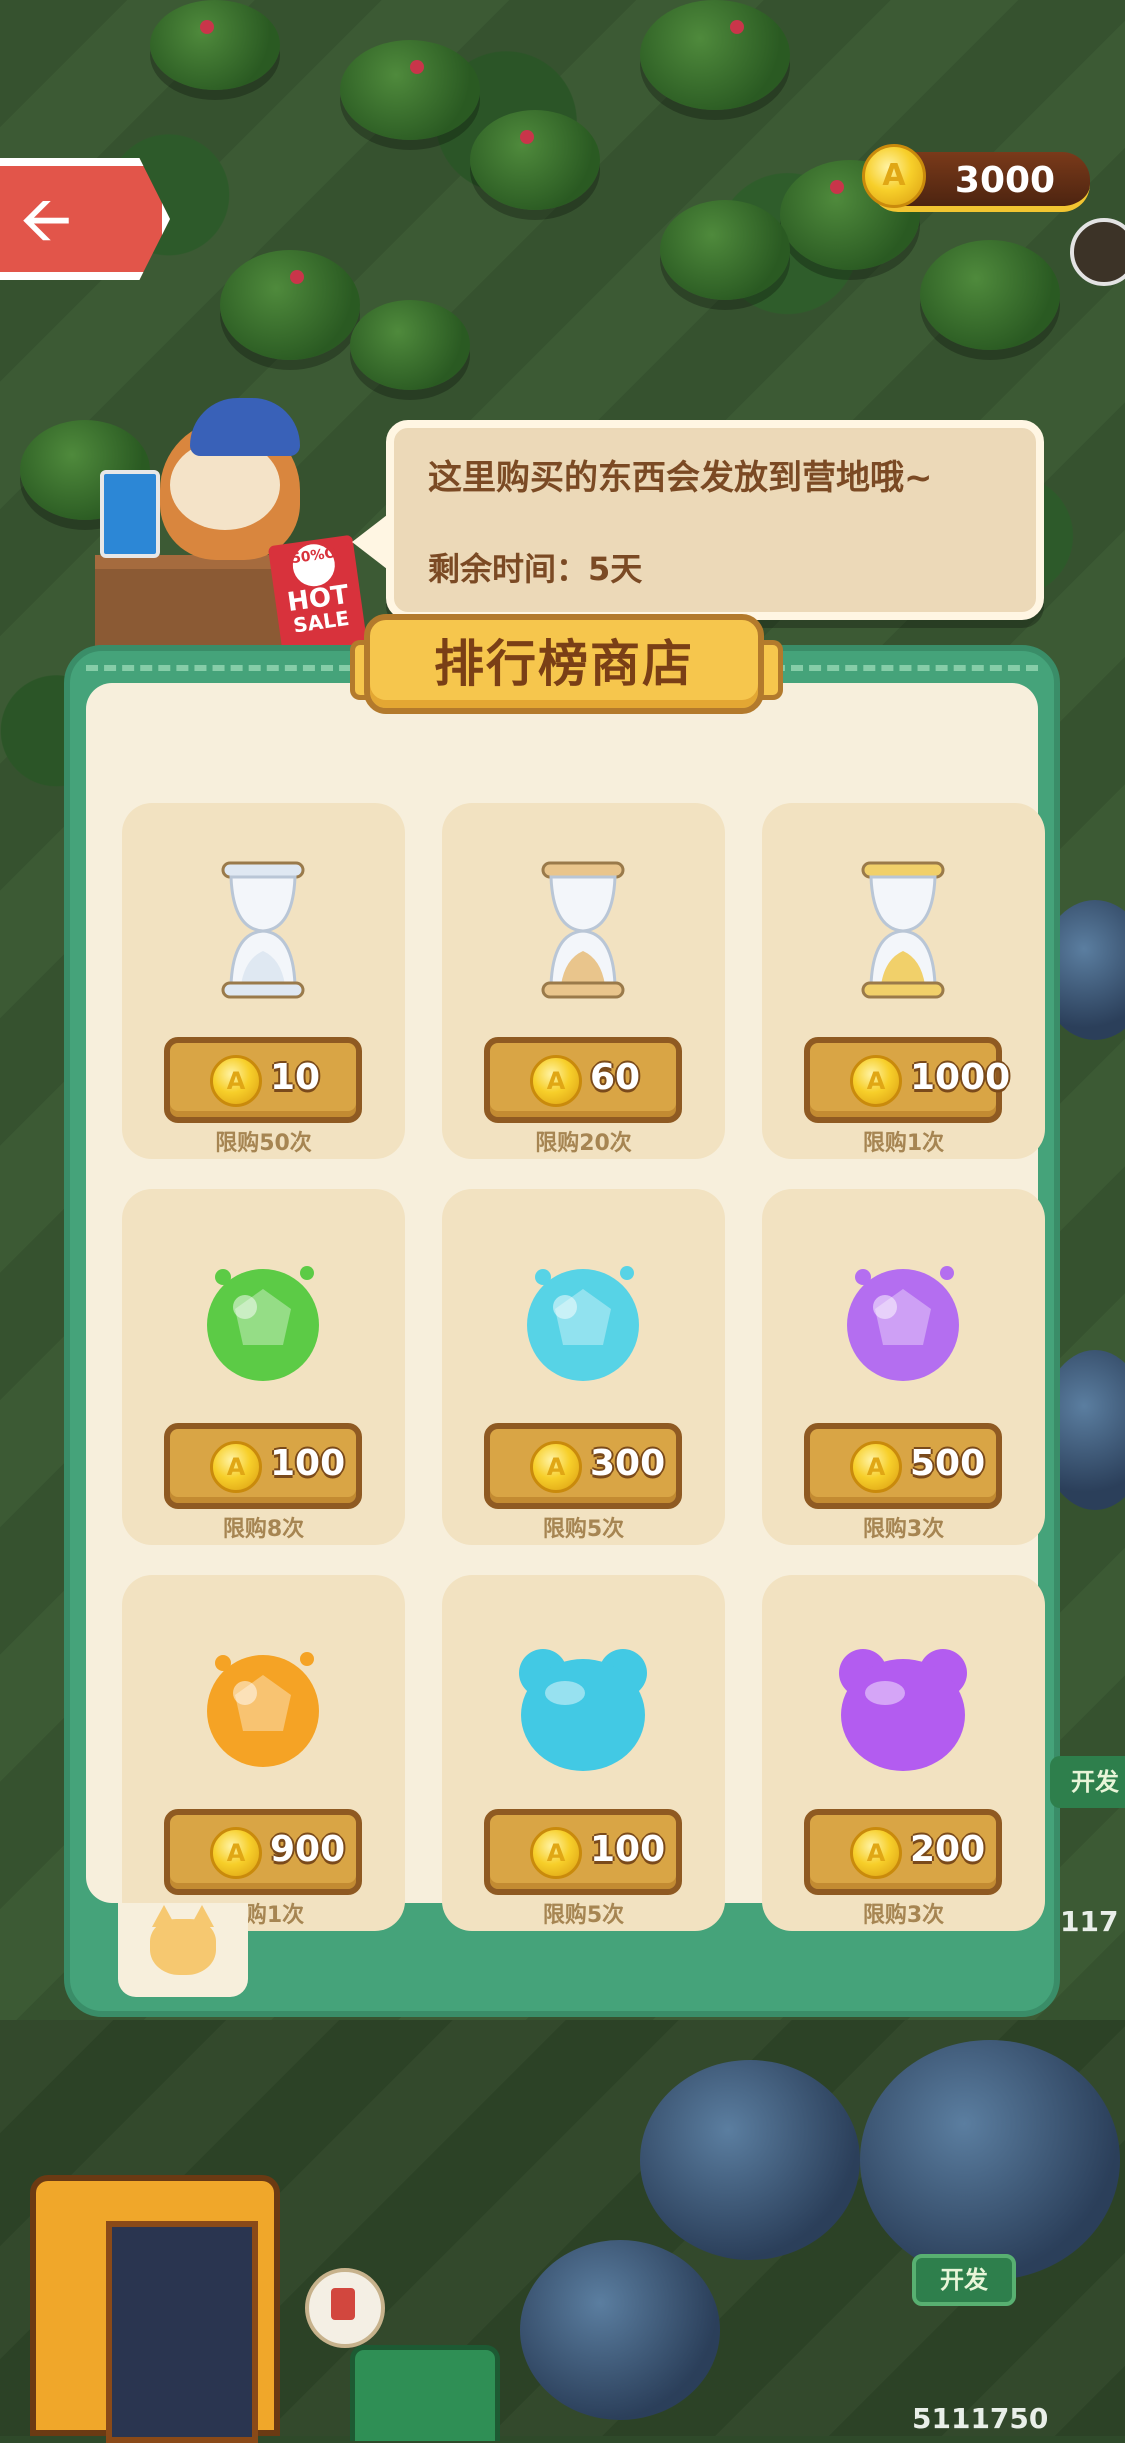 The image size is (1125, 2443). Describe the element at coordinates (1087, 1782) in the screenshot. I see `develop-button-side: 开发` at that location.